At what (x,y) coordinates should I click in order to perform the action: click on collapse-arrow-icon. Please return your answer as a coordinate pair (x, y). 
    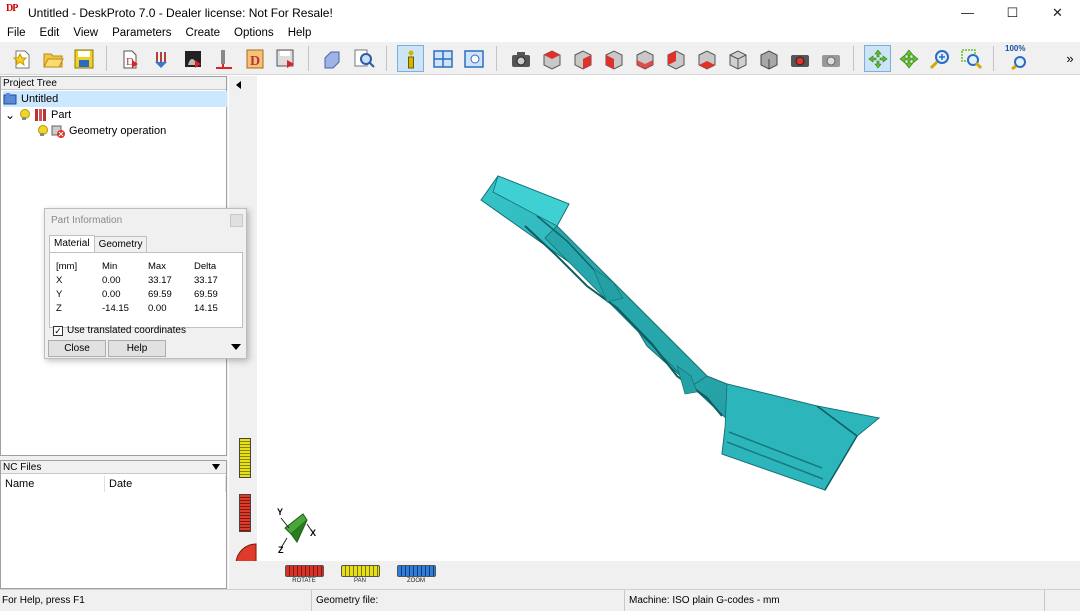
    Looking at the image, I should click on (238, 85).